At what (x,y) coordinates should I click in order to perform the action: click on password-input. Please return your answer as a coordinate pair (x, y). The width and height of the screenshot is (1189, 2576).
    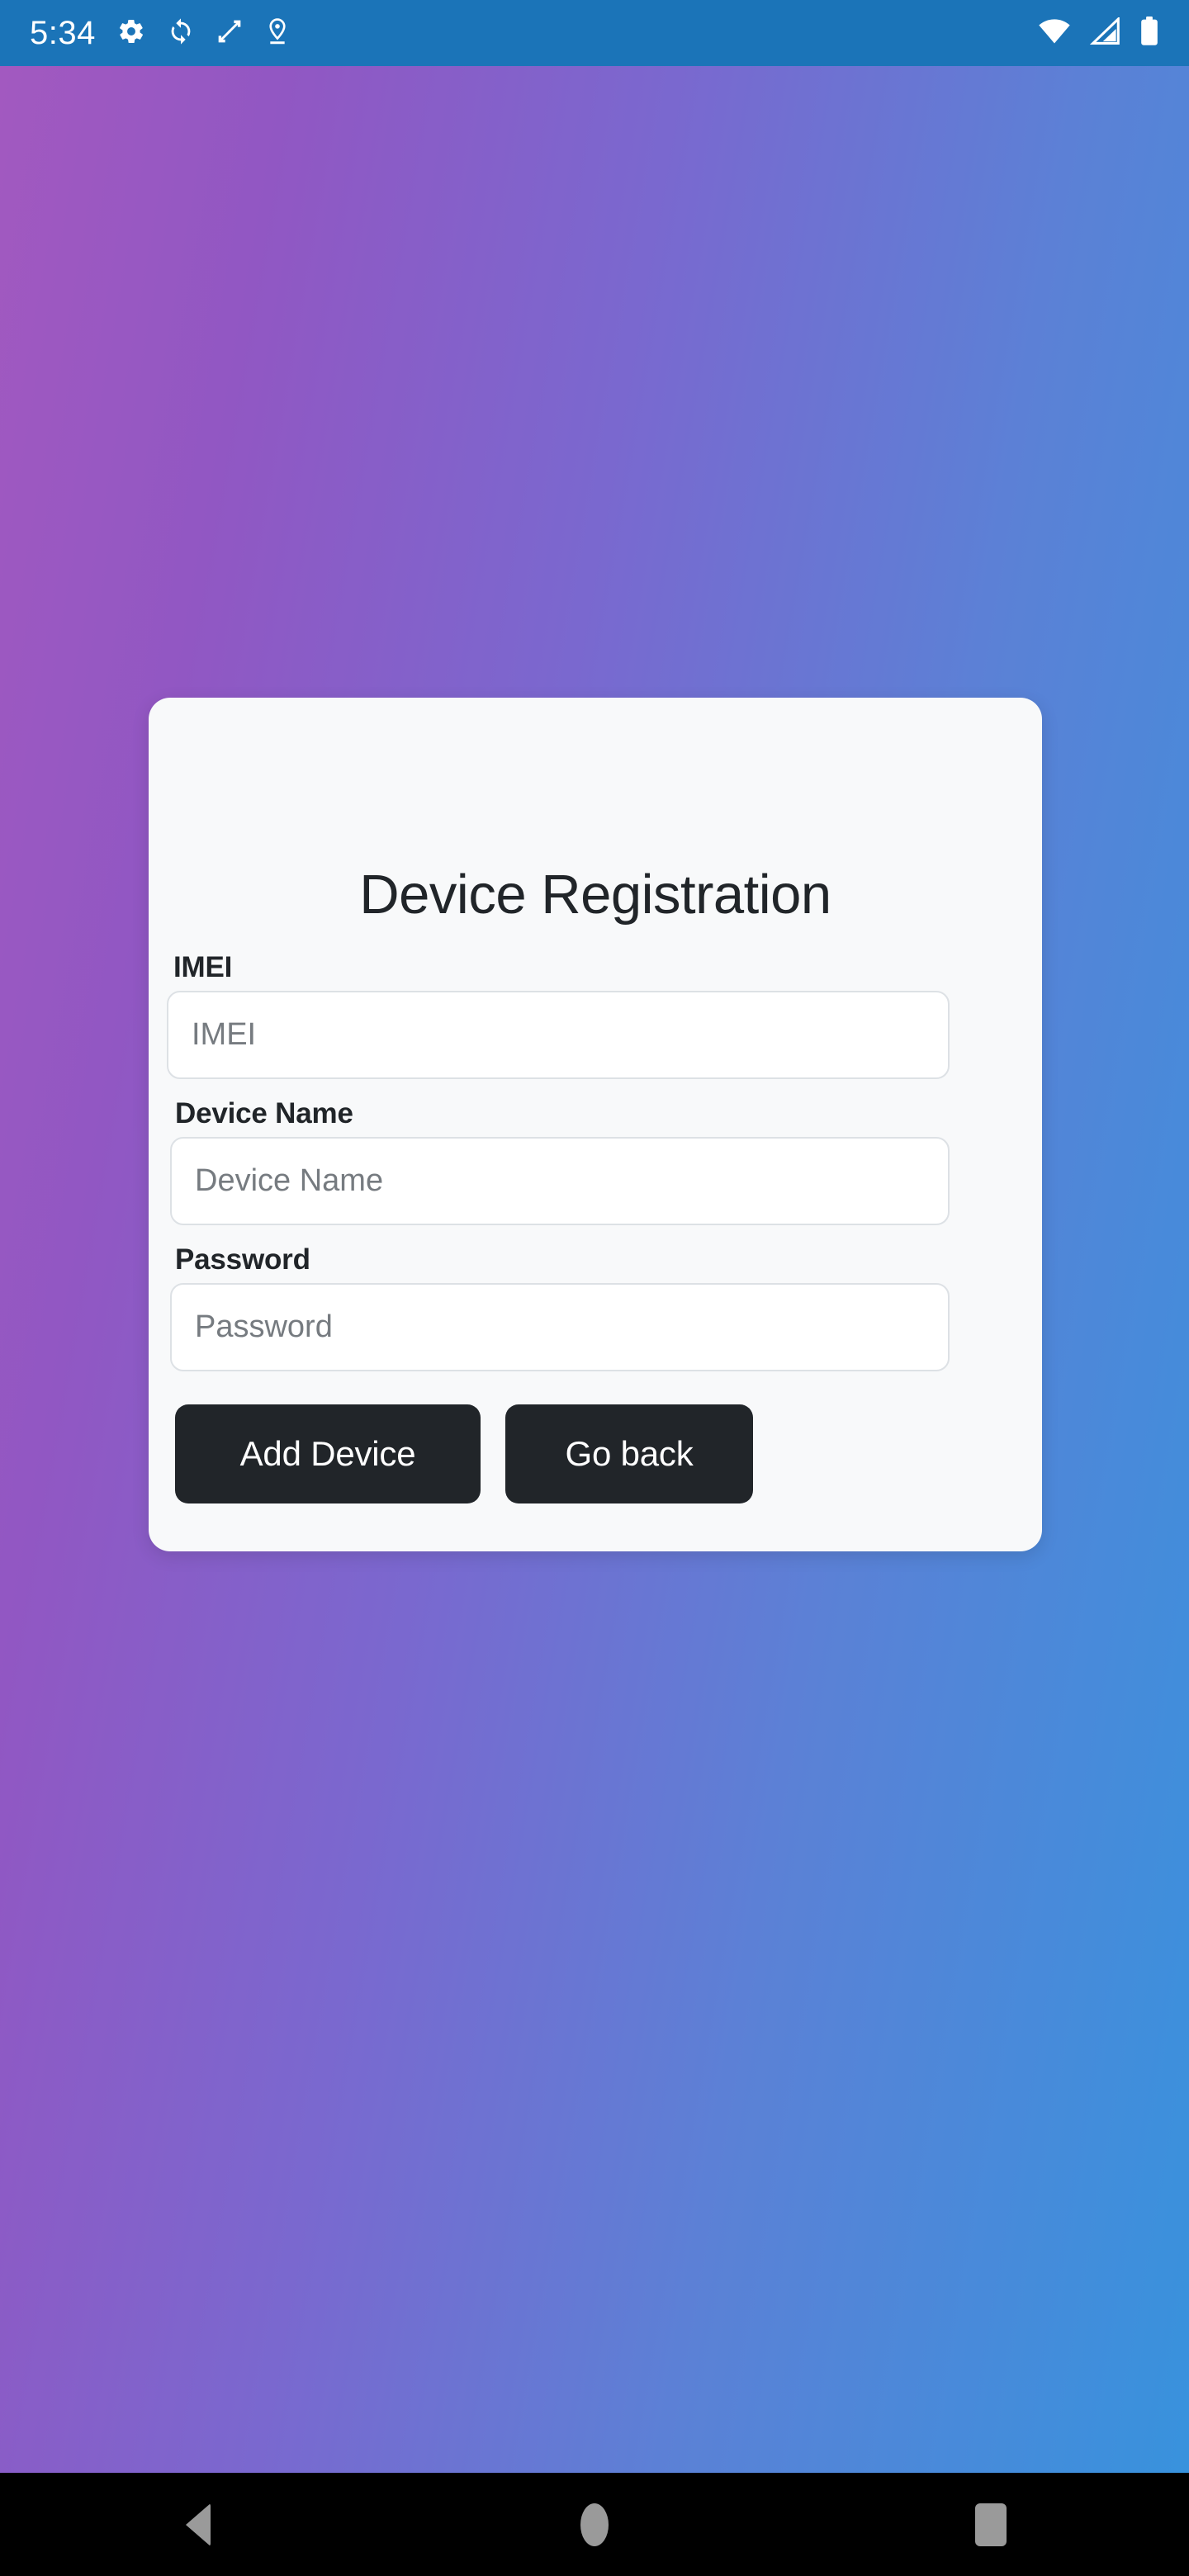
    Looking at the image, I should click on (560, 1327).